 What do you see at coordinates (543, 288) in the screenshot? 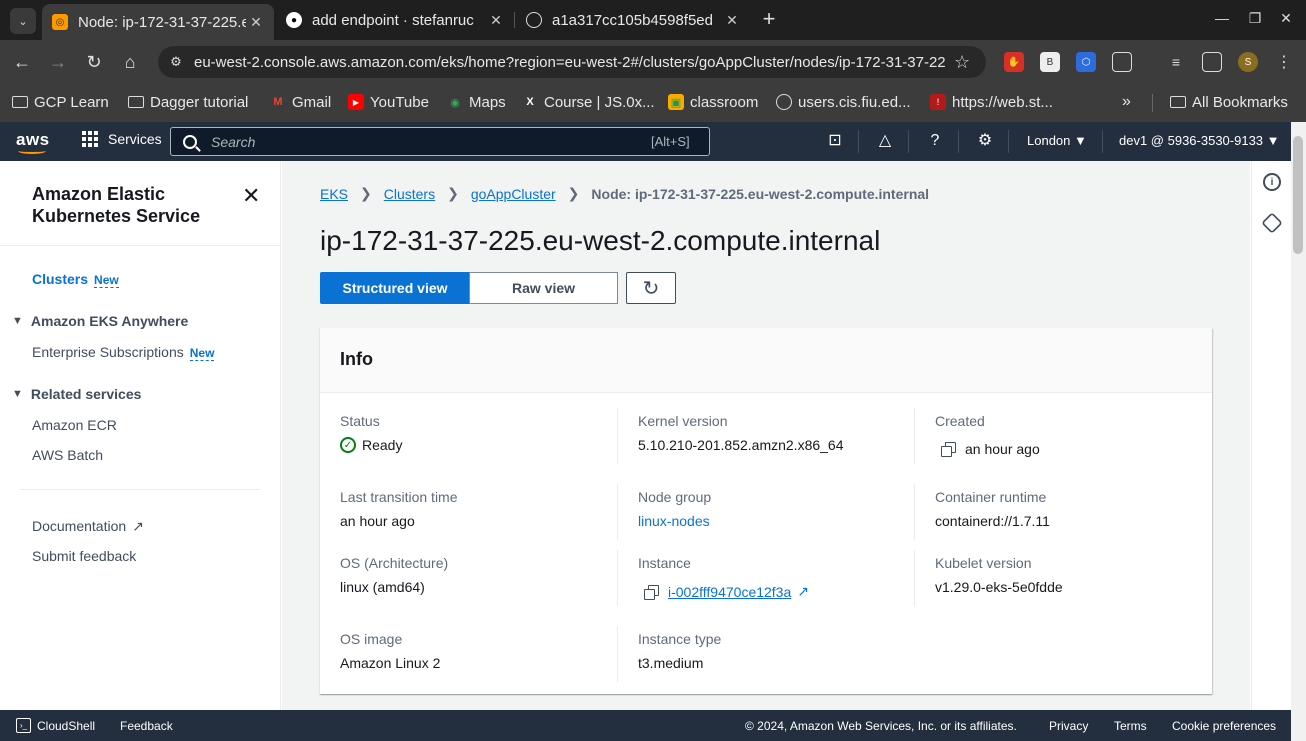
I see `raw-view-button: Raw view` at bounding box center [543, 288].